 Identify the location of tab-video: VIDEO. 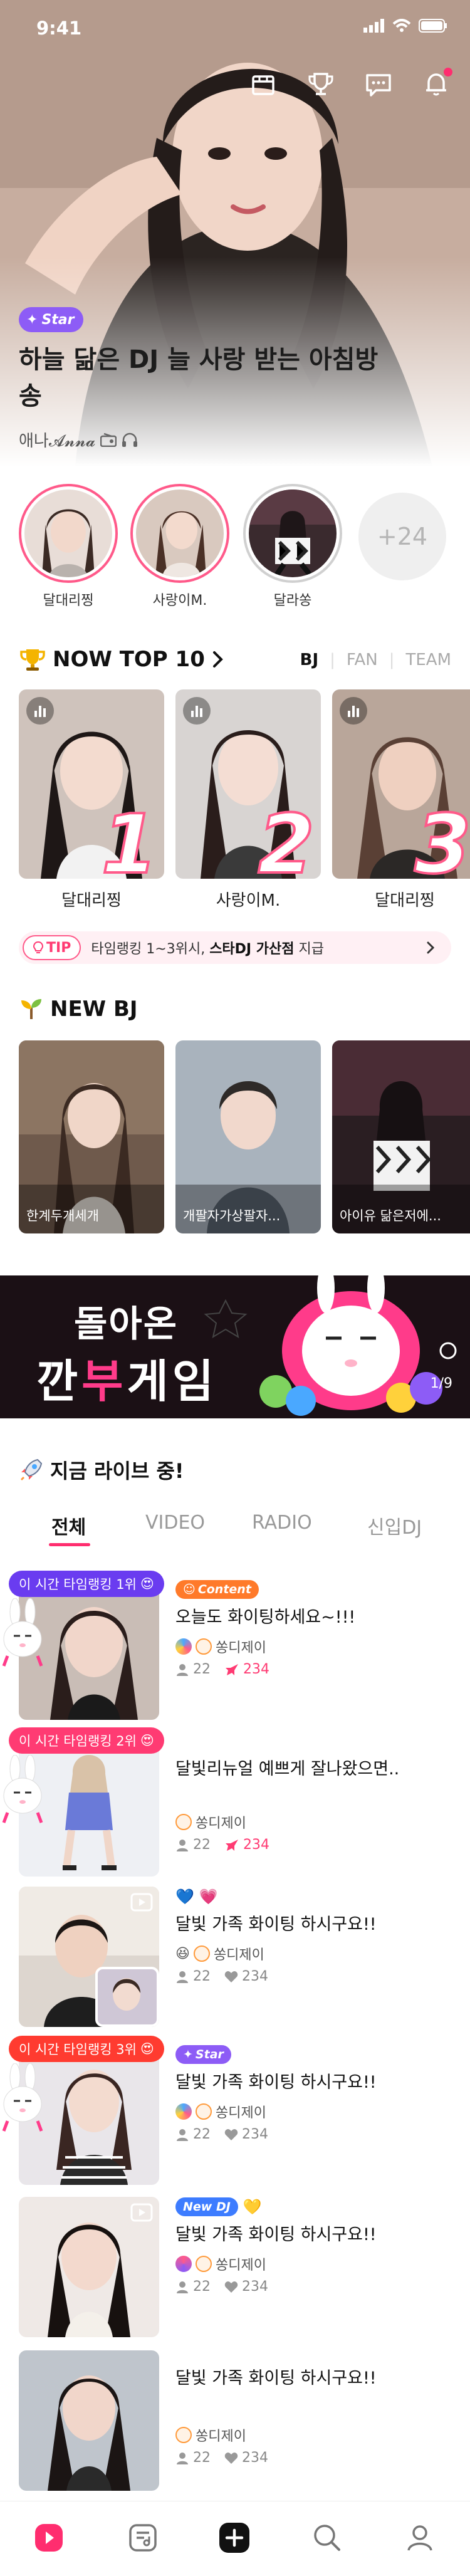
(175, 1523).